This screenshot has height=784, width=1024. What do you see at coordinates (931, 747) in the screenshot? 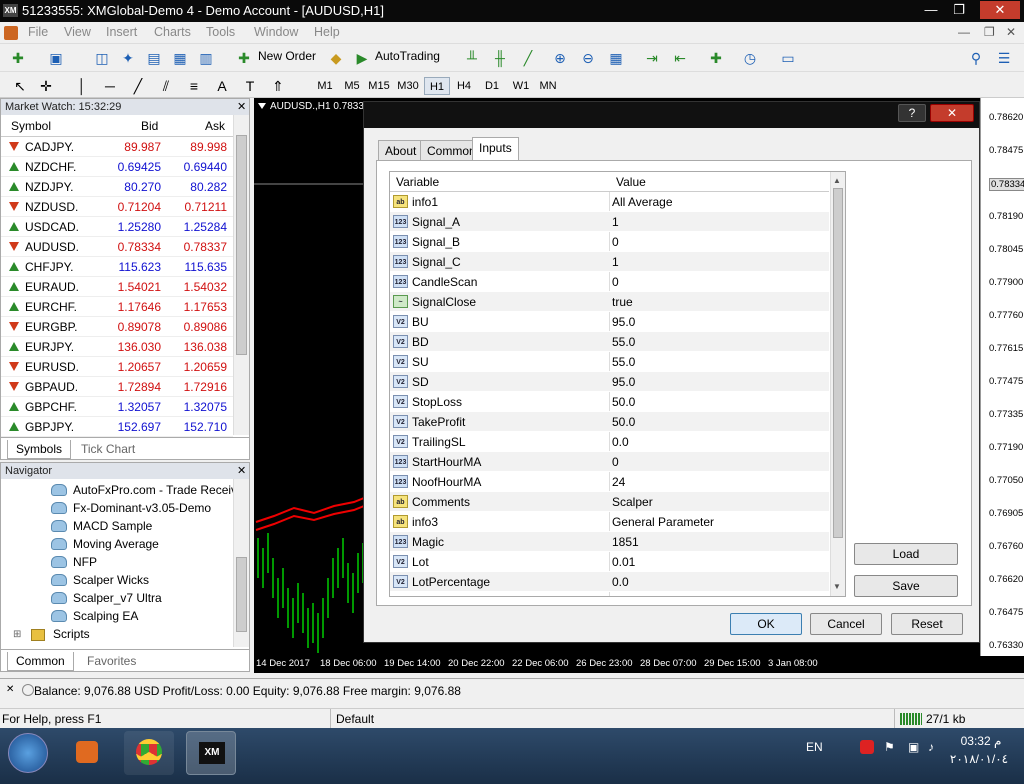
I see `volume-icon: ♪` at bounding box center [931, 747].